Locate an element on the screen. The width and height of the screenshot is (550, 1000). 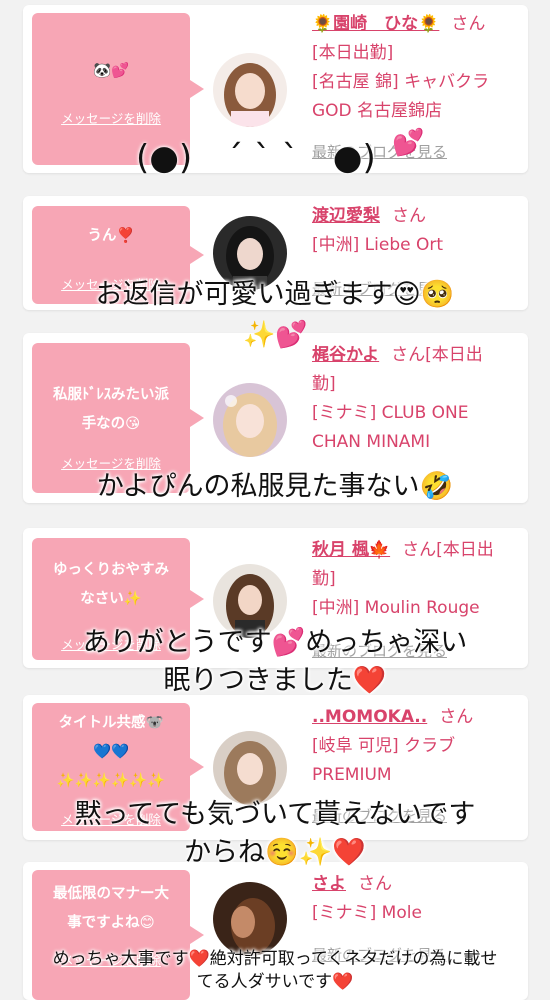
cast-info: 秋月 楓🍁 さん[本日出 勤] [中洲] Moulin Rouge is located at coordinates (417, 579).